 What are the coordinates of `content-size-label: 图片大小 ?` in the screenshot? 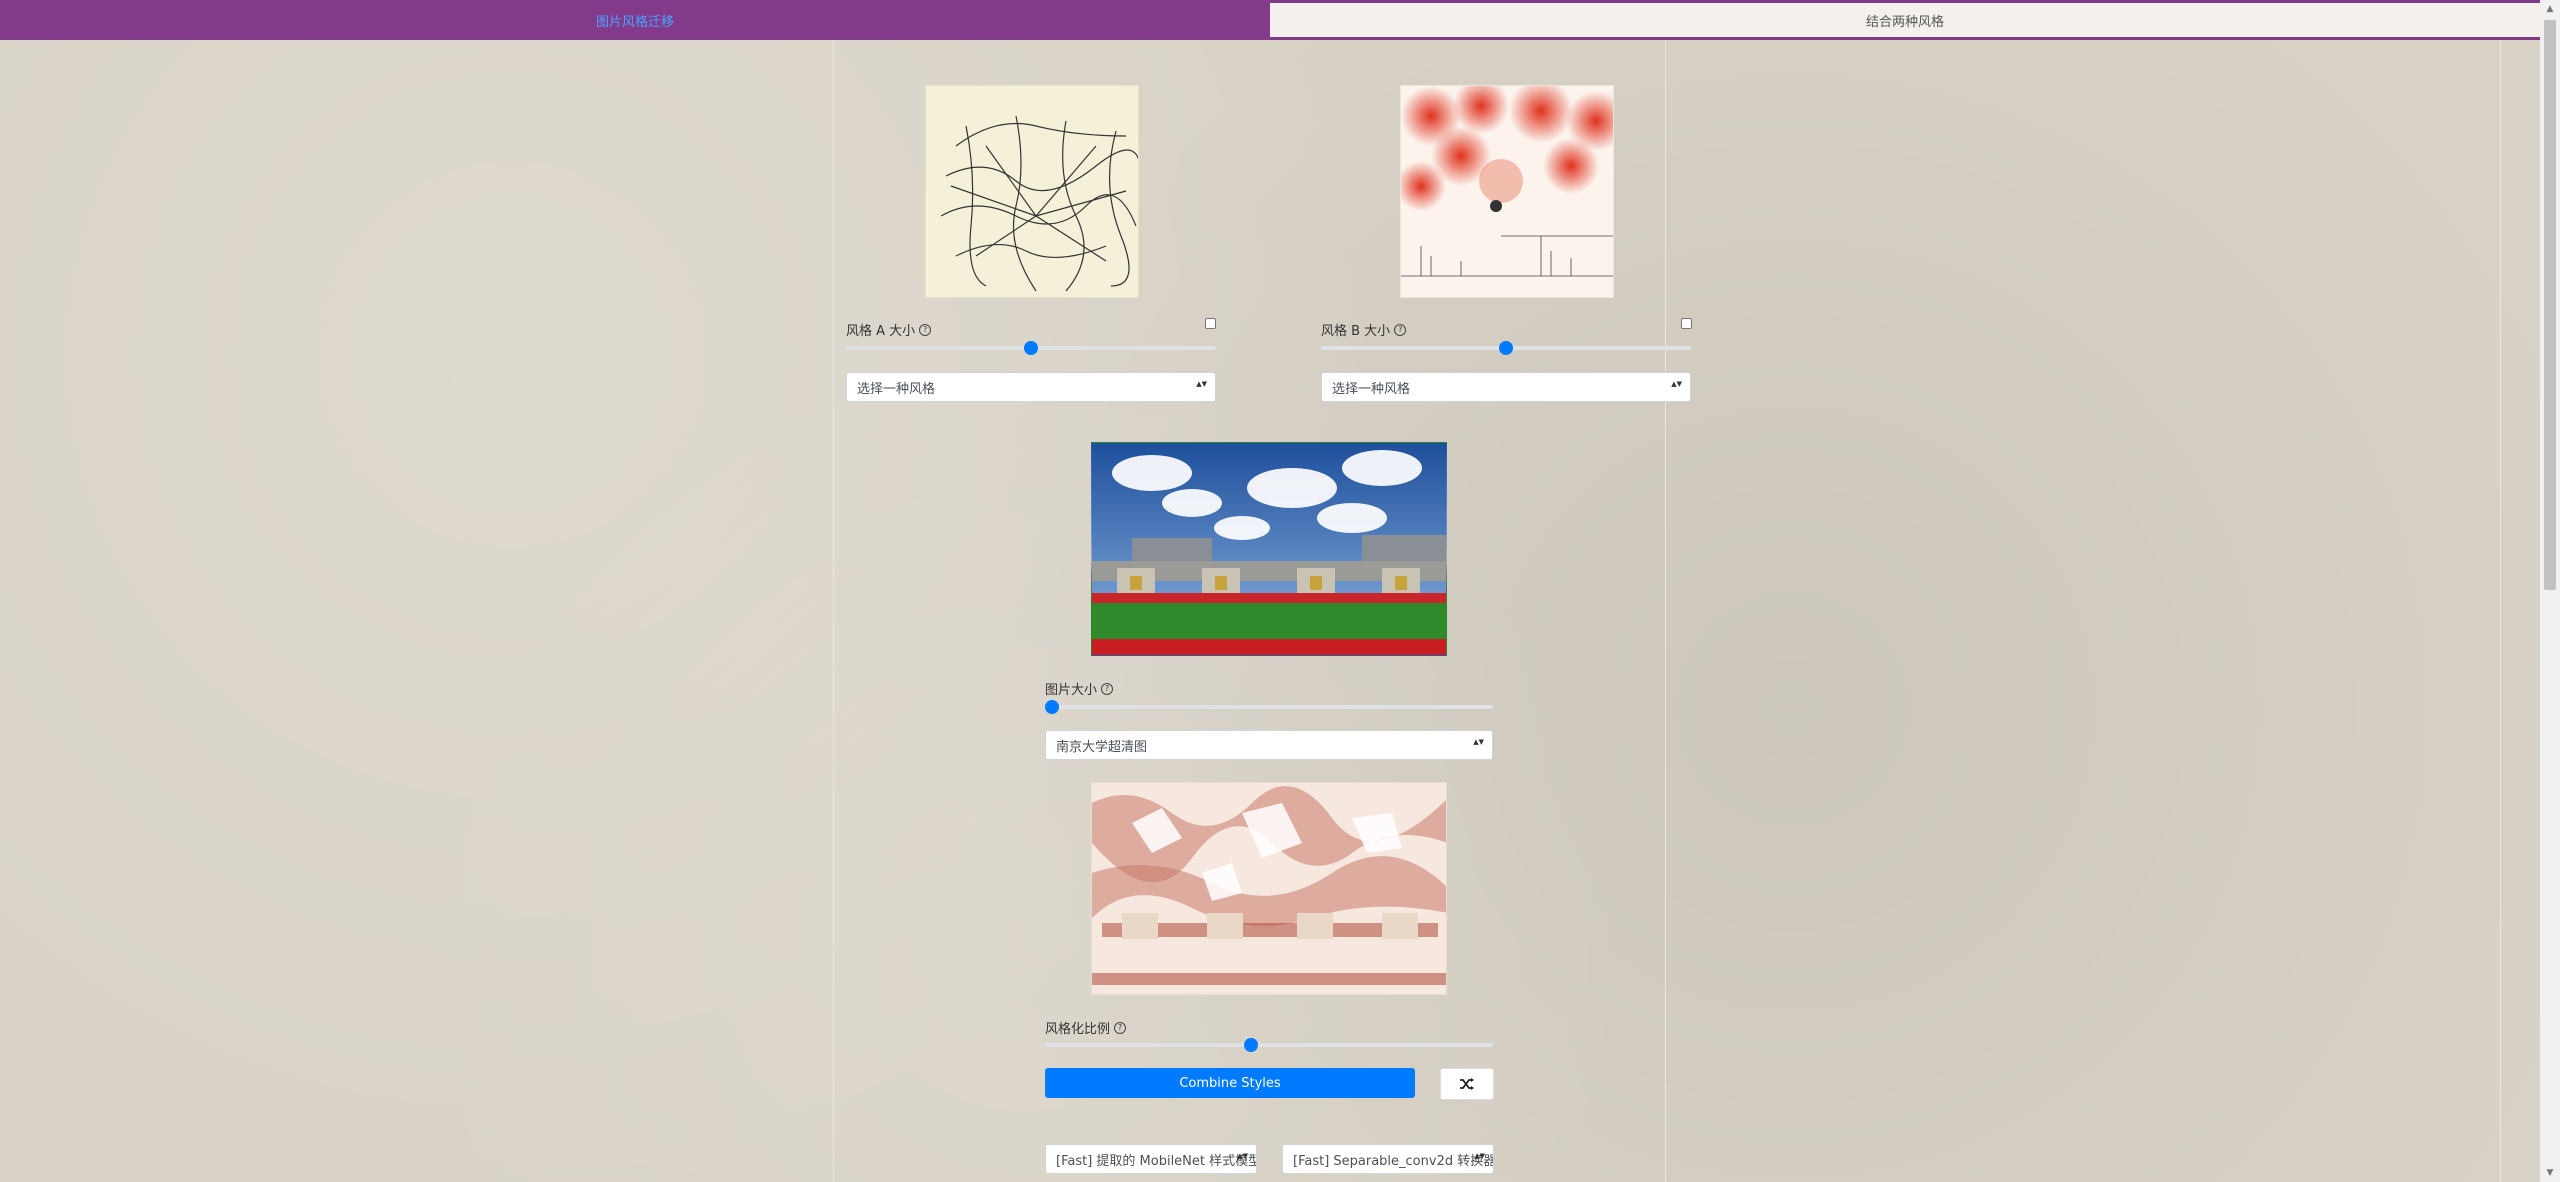 It's located at (1079, 688).